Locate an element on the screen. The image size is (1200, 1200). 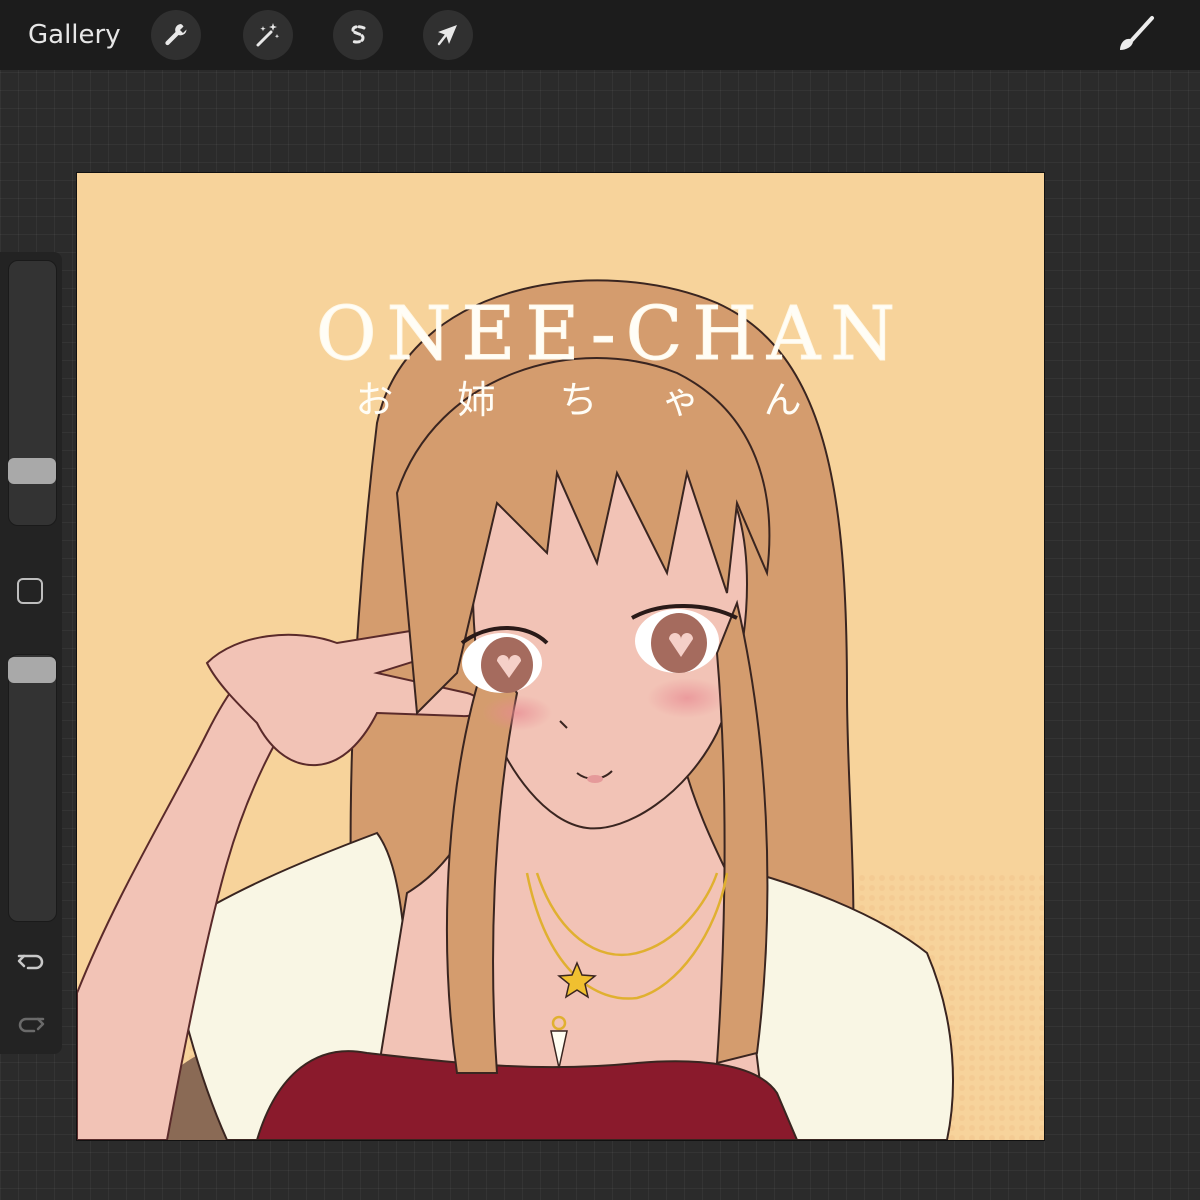
wrench-icon is located at coordinates (176, 35).